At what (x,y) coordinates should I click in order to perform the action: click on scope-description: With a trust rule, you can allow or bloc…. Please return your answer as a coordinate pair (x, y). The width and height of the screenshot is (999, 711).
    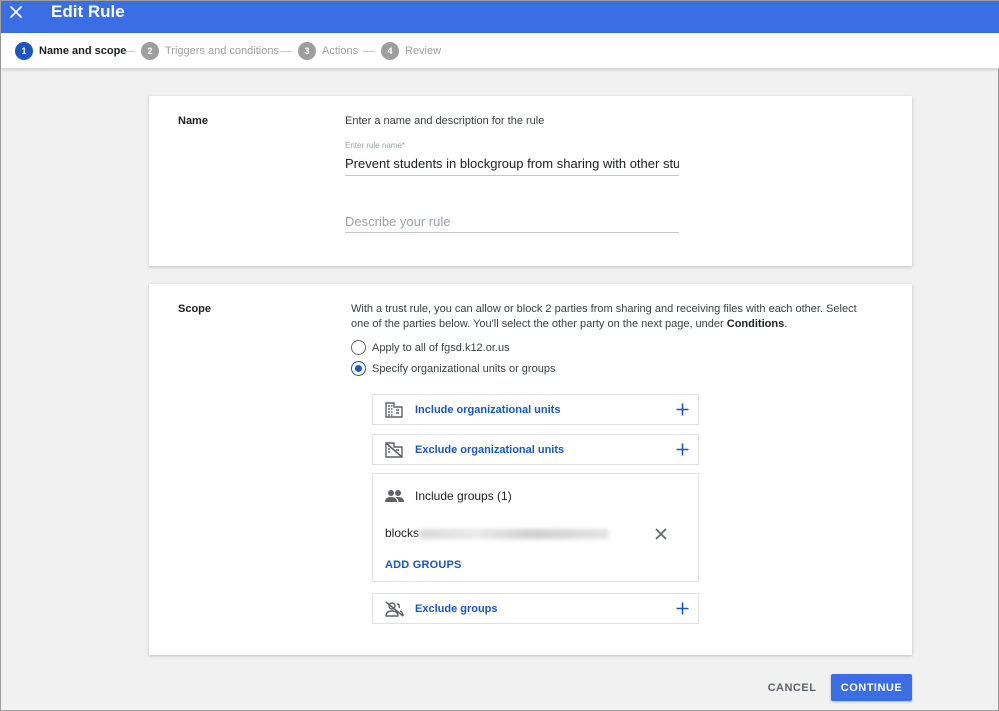
    Looking at the image, I should click on (611, 317).